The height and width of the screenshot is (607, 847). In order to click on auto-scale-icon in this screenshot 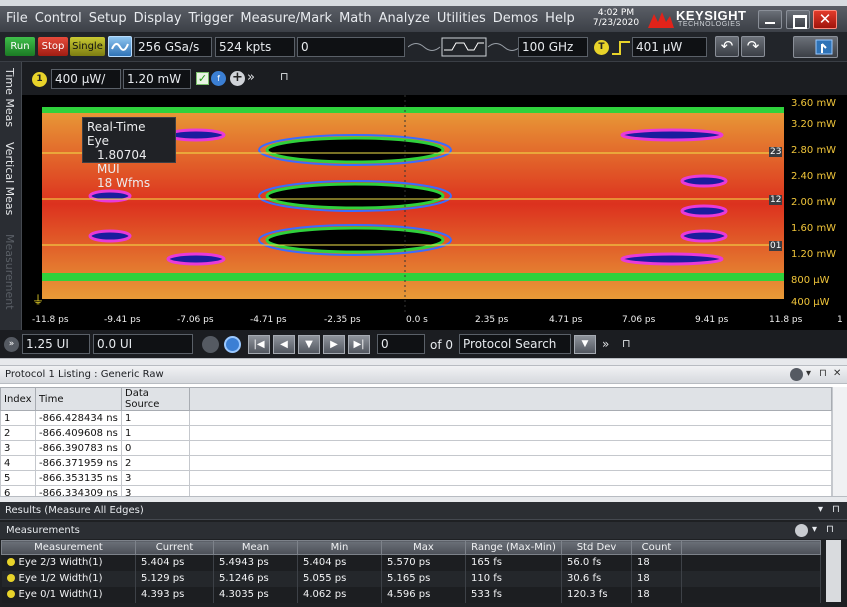, I will do `click(120, 47)`.